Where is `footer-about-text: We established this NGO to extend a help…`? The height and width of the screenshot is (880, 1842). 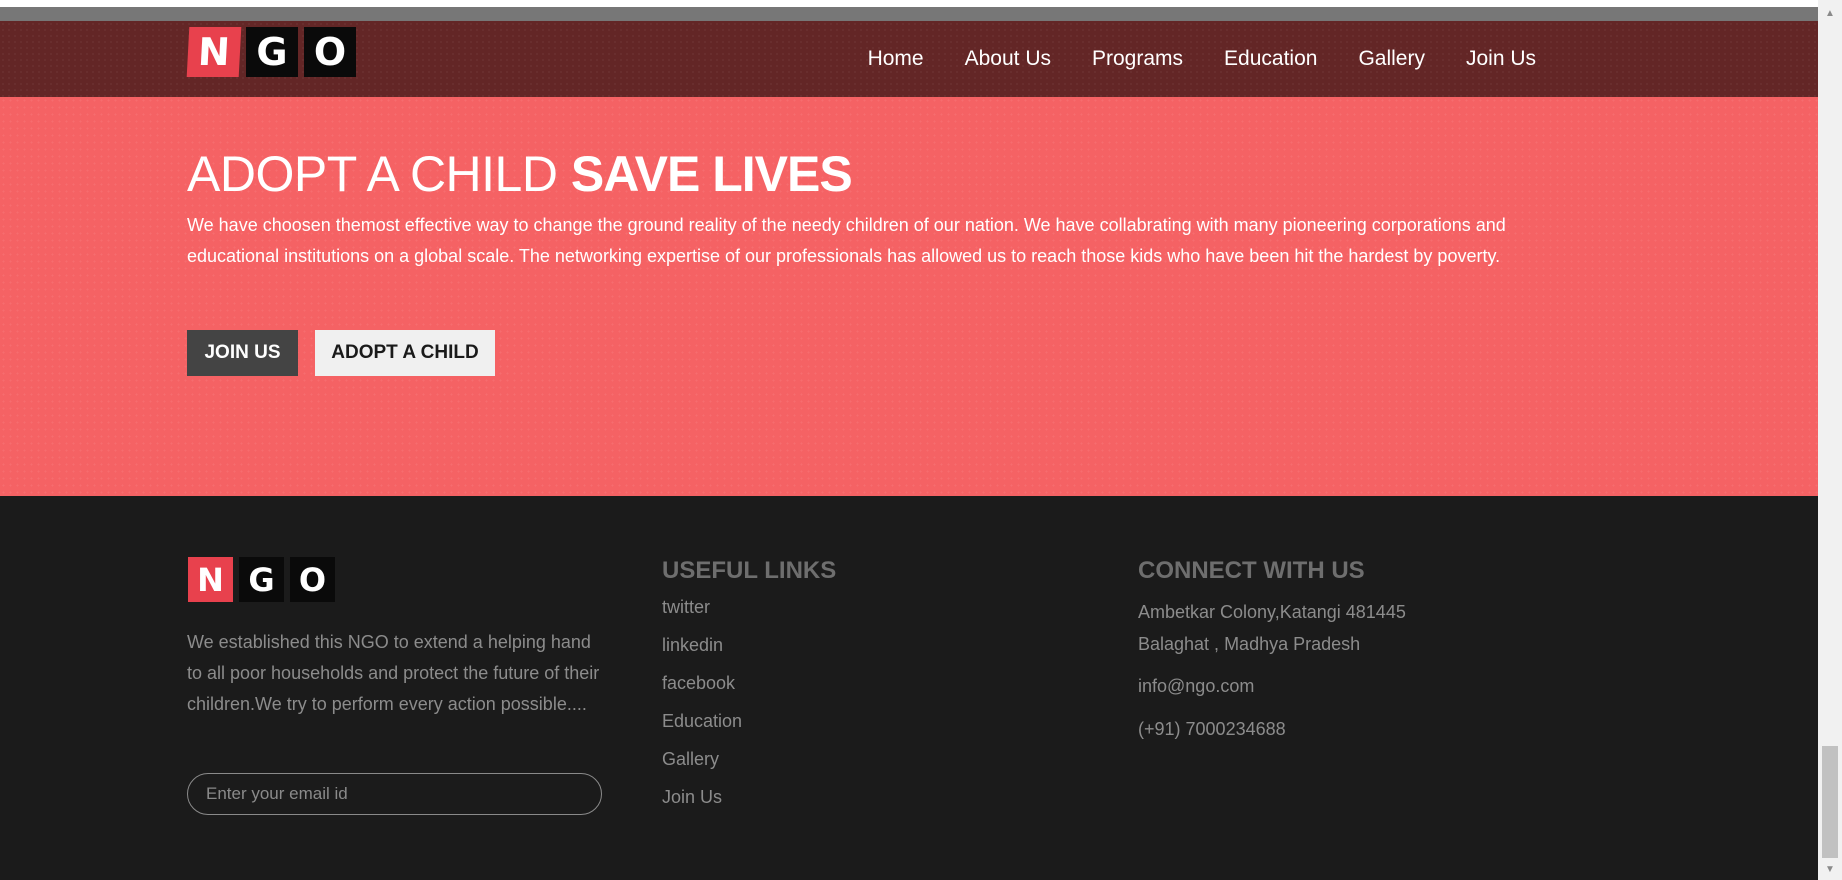
footer-about-text: We established this NGO to extend a help… is located at coordinates (393, 673).